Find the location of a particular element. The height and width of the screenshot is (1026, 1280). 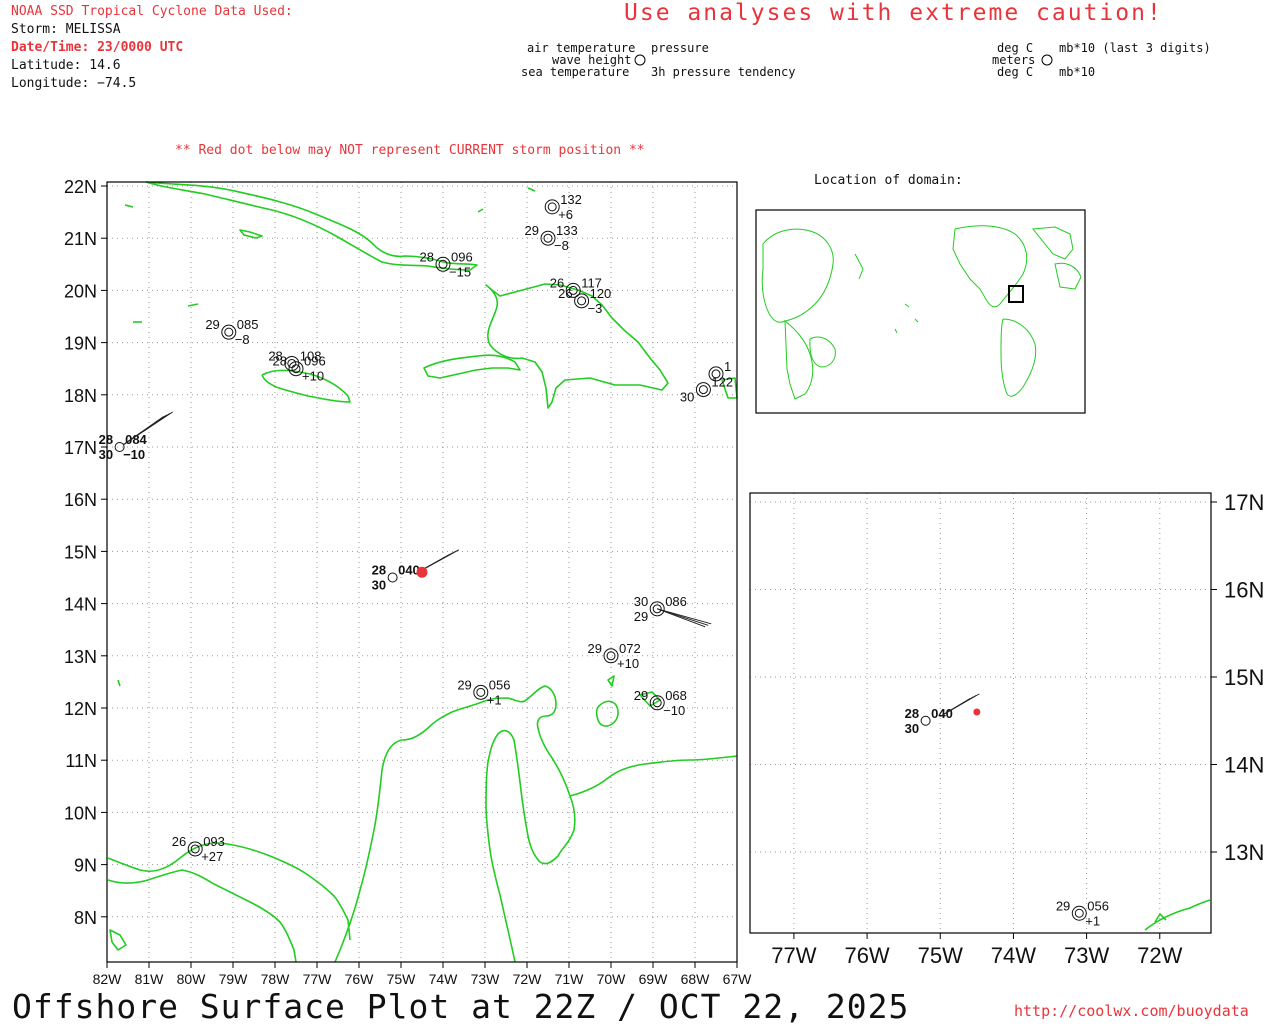

station-plot: 30 086 29 is located at coordinates (660, 609).